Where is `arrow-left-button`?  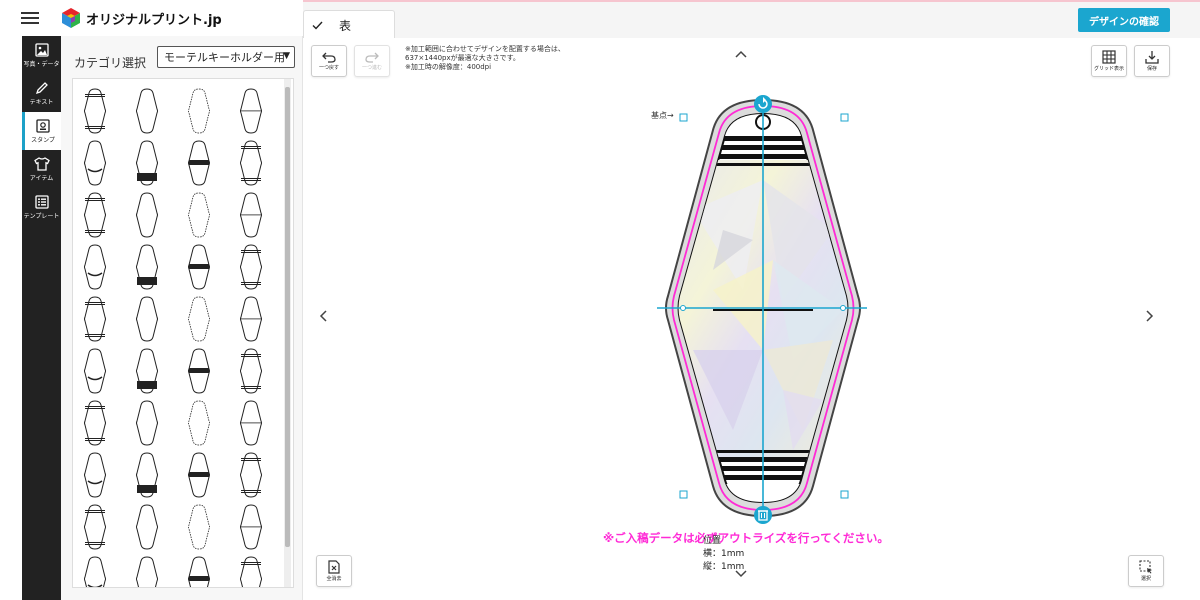
arrow-left-button is located at coordinates (323, 318).